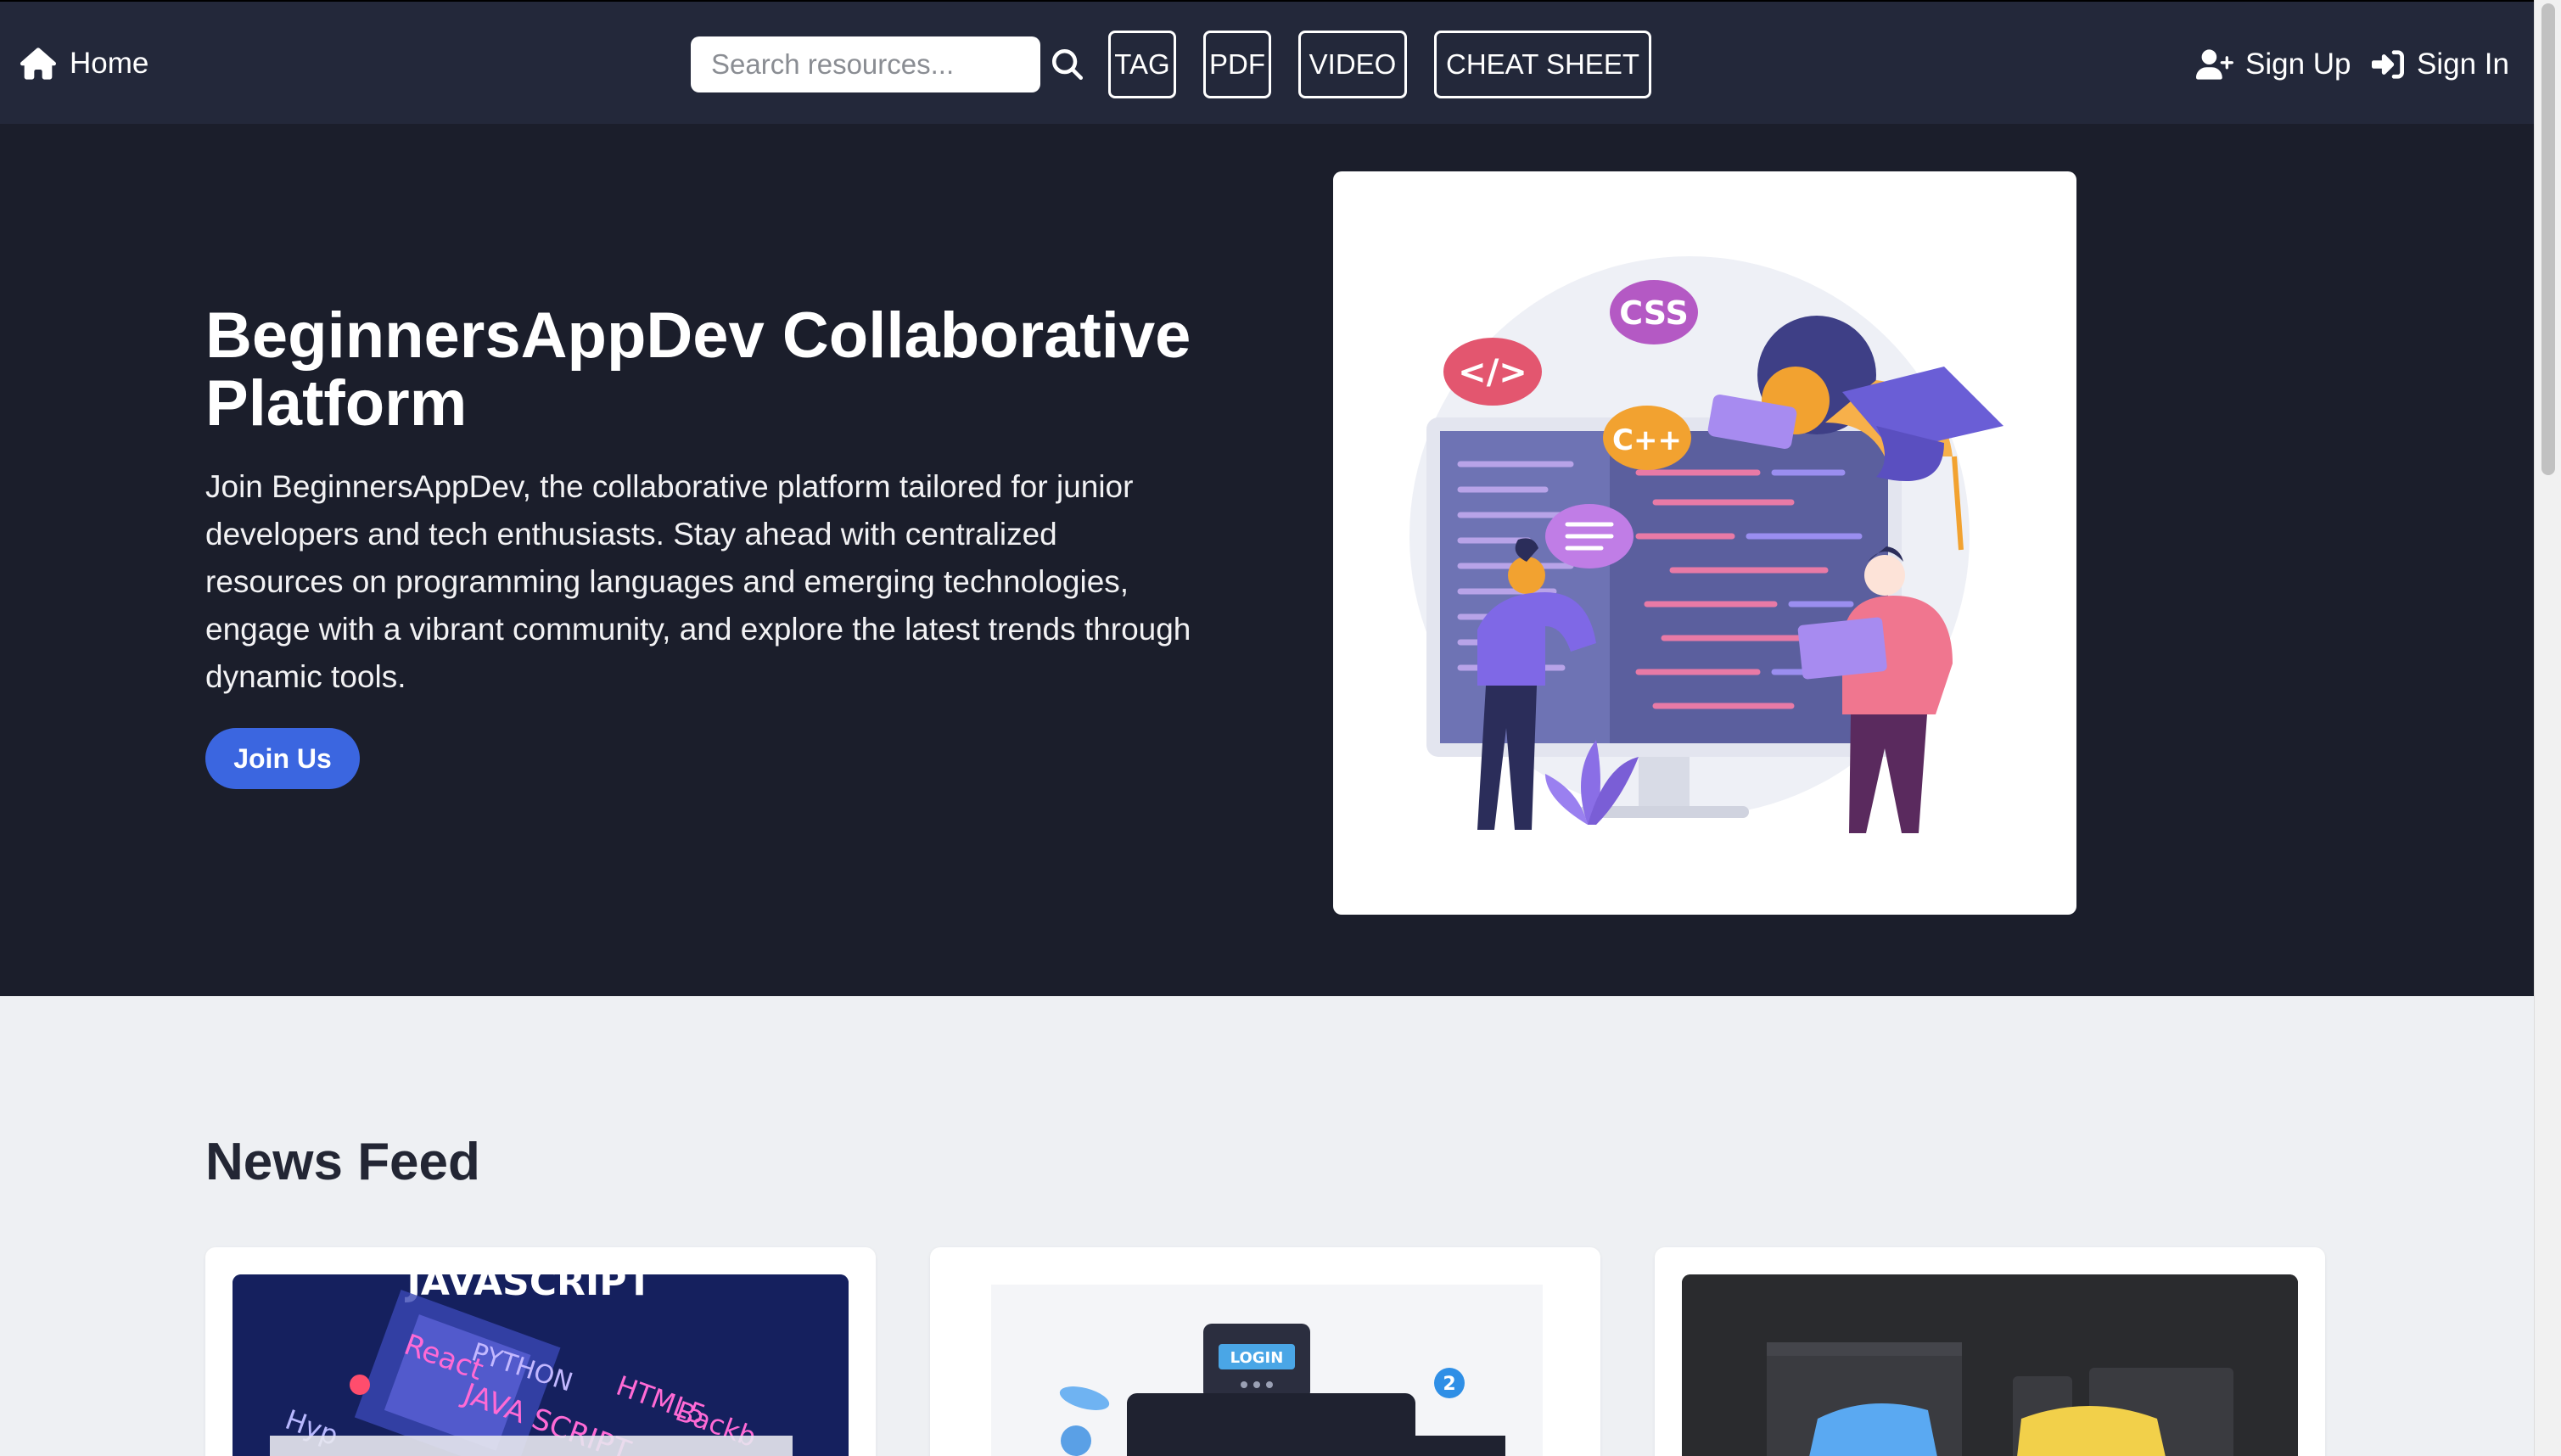 The height and width of the screenshot is (1456, 2561). Describe the element at coordinates (1647, 440) in the screenshot. I see `cpp-bubble: C++` at that location.